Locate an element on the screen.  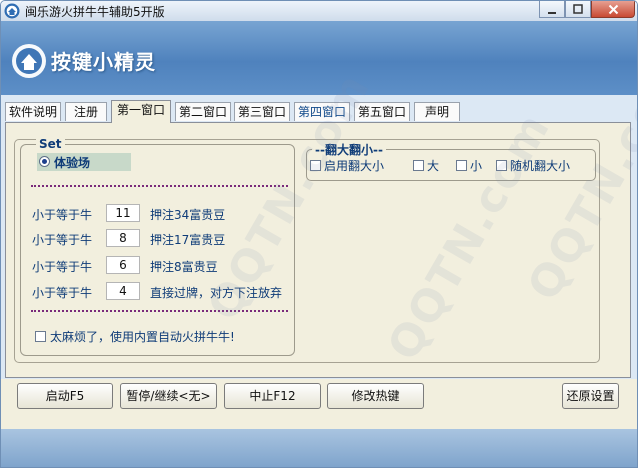
threshold-input-2: 8 is located at coordinates (123, 238).